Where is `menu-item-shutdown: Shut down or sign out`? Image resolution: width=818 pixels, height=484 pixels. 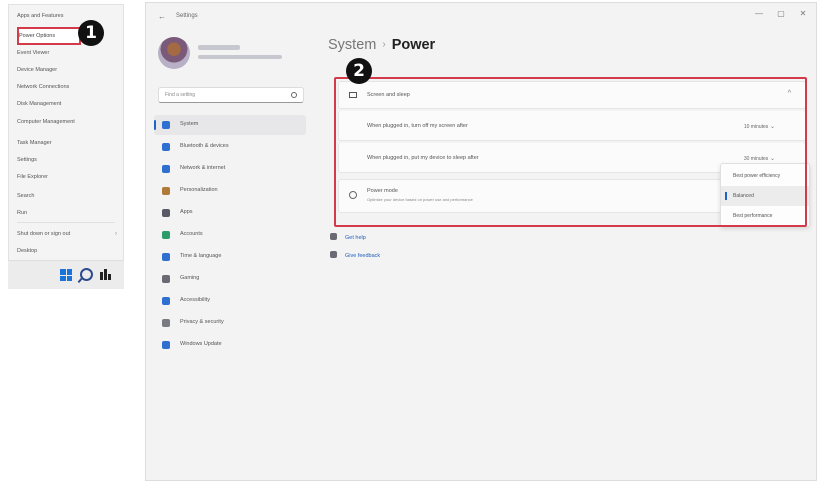
menu-item-shutdown: Shut down or sign out is located at coordinates (69, 234).